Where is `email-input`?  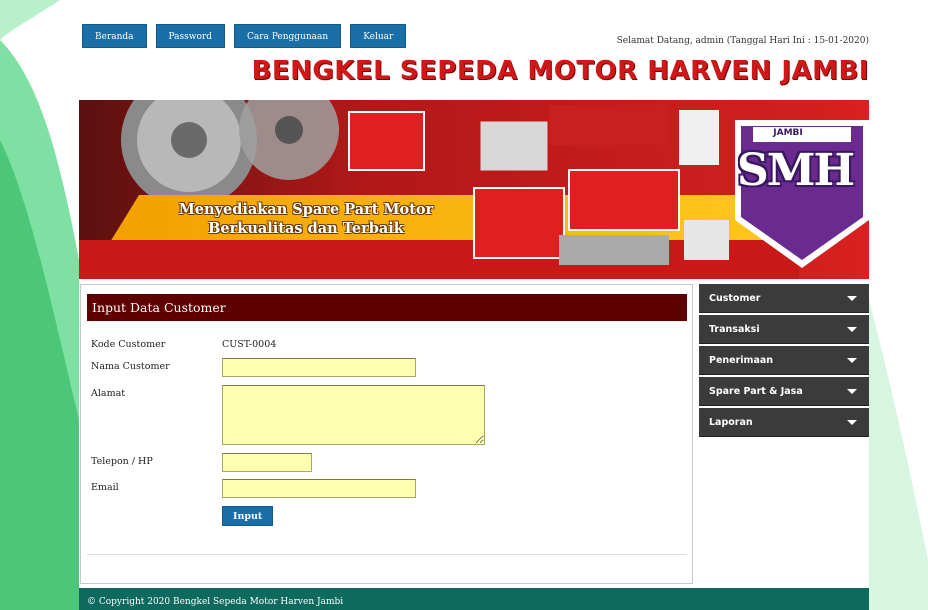
email-input is located at coordinates (319, 488).